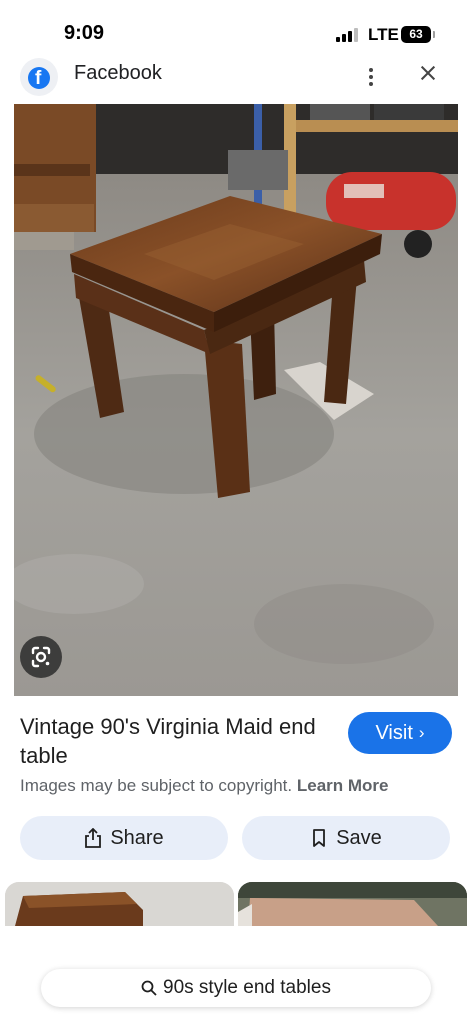  What do you see at coordinates (175, 741) in the screenshot?
I see `result-title: Vintage 90's Virginia Maid end table` at bounding box center [175, 741].